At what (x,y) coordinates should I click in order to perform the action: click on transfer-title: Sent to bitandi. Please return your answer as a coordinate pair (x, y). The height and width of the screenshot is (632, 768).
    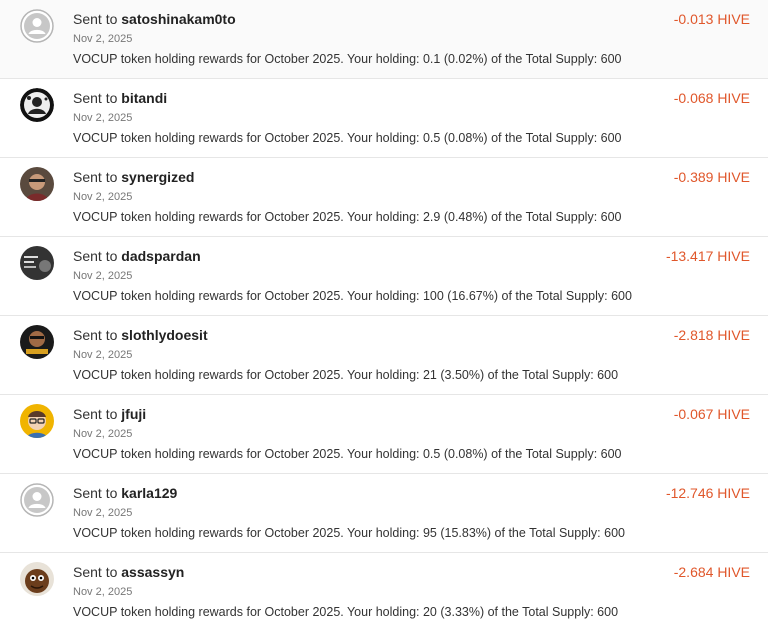
    Looking at the image, I should click on (120, 98).